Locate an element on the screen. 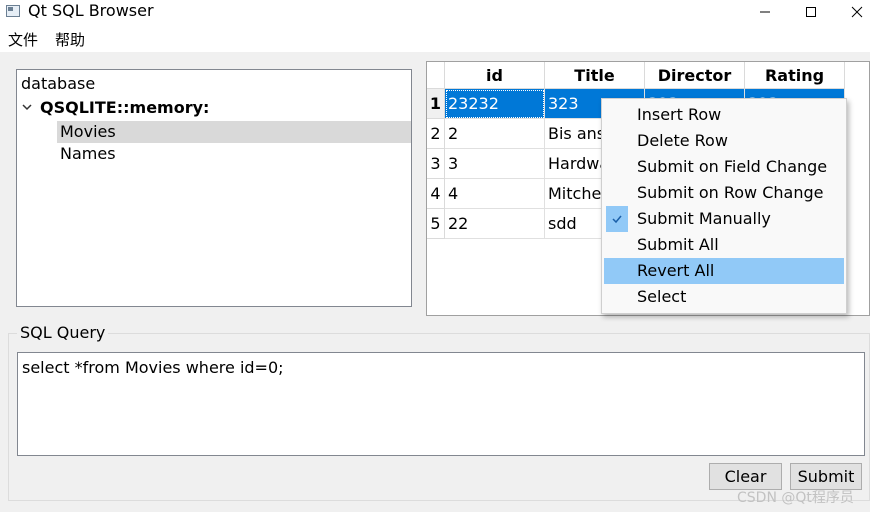 This screenshot has width=870, height=512. menu-item-label: Delete Row is located at coordinates (682, 140).